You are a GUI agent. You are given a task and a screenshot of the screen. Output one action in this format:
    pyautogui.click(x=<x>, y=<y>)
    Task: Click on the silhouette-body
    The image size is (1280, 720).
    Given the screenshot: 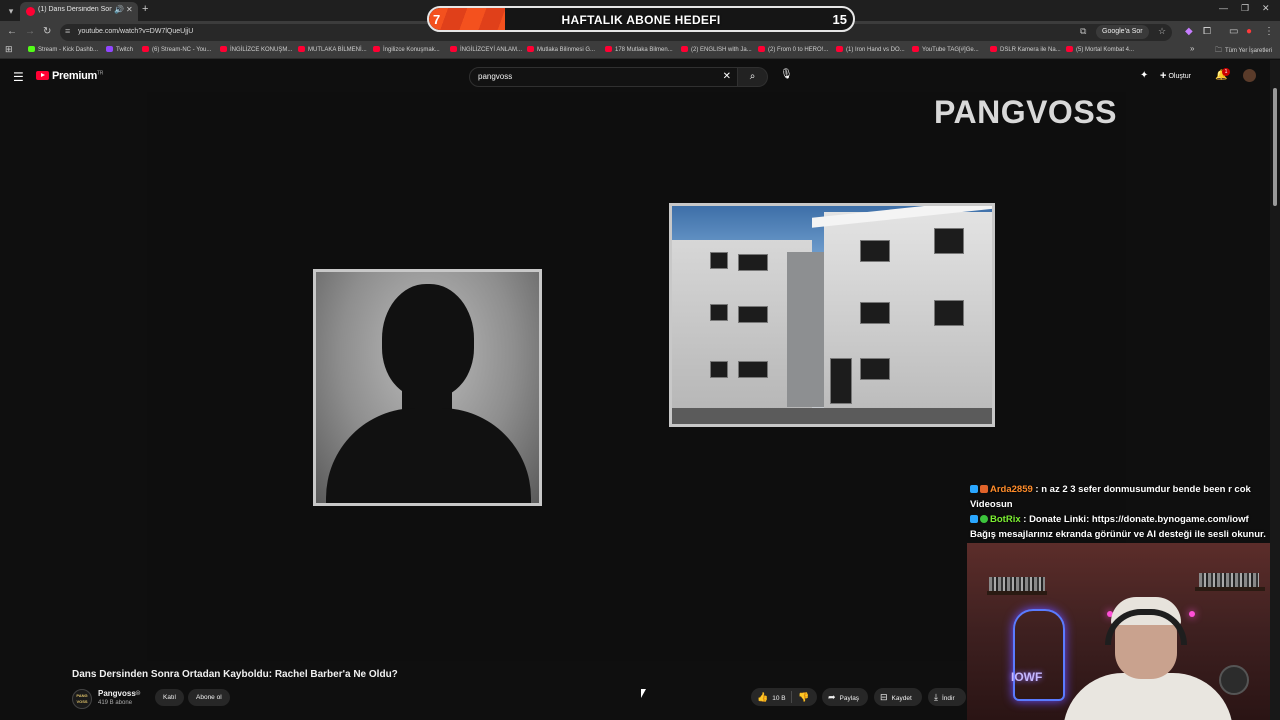 What is the action you would take?
    pyautogui.click(x=428, y=455)
    